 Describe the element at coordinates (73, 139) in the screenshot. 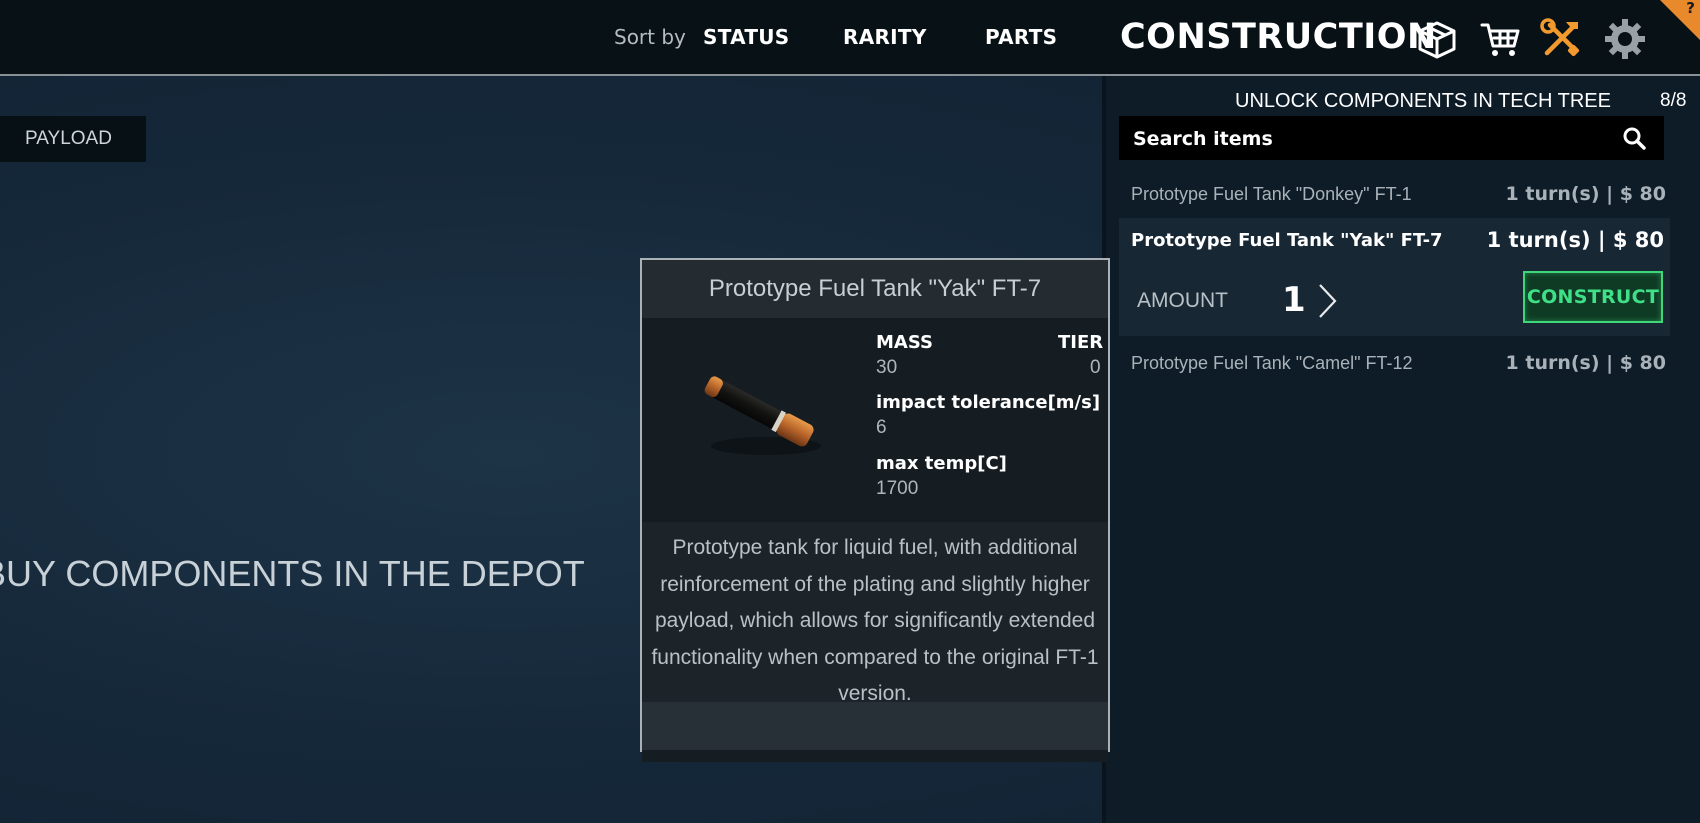

I see `payload-tab: PAYLOAD` at that location.